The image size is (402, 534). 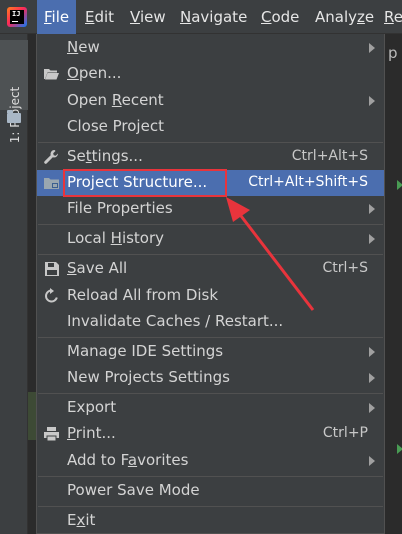 What do you see at coordinates (210, 209) in the screenshot?
I see `menu-item-file-properties: File Properties` at bounding box center [210, 209].